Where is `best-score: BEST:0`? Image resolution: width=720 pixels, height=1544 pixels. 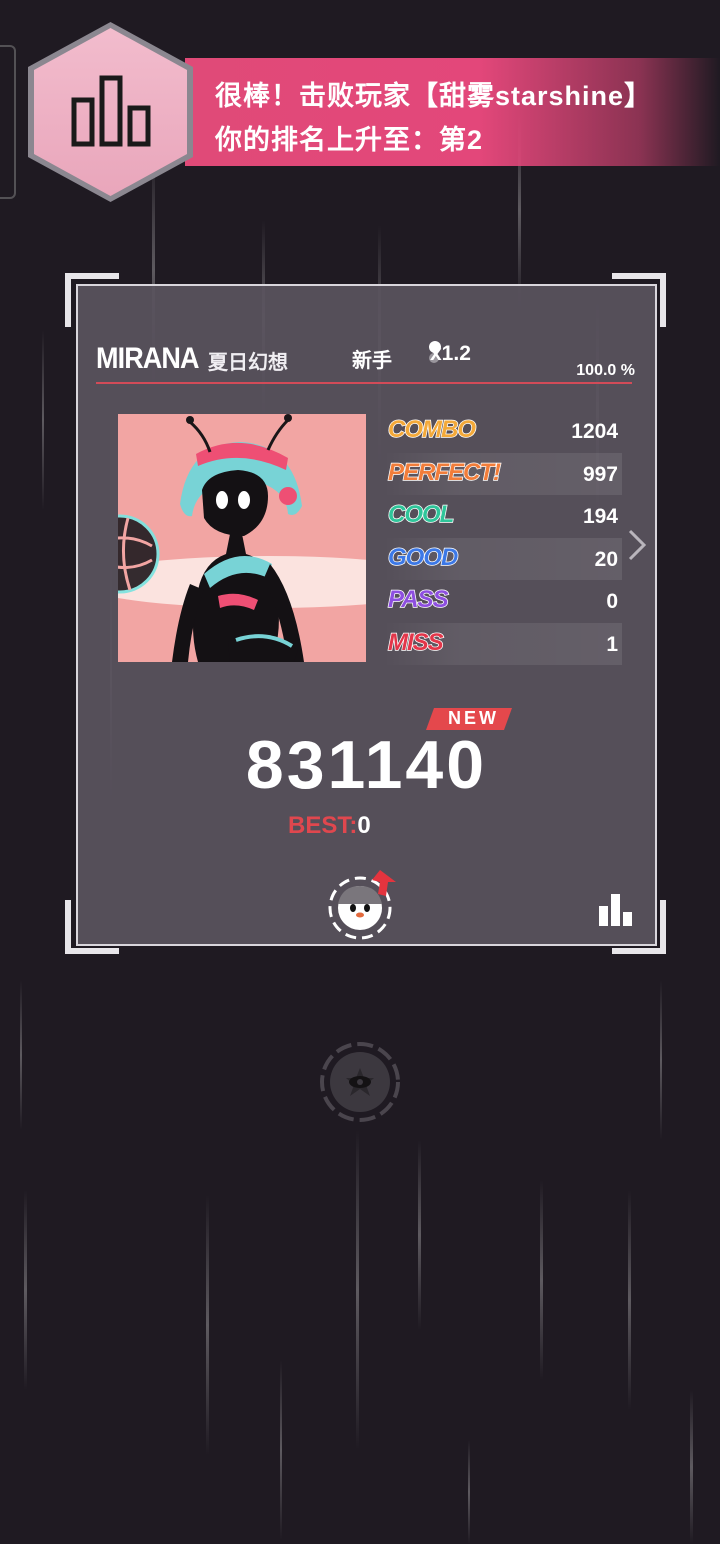 best-score: BEST:0 is located at coordinates (329, 826).